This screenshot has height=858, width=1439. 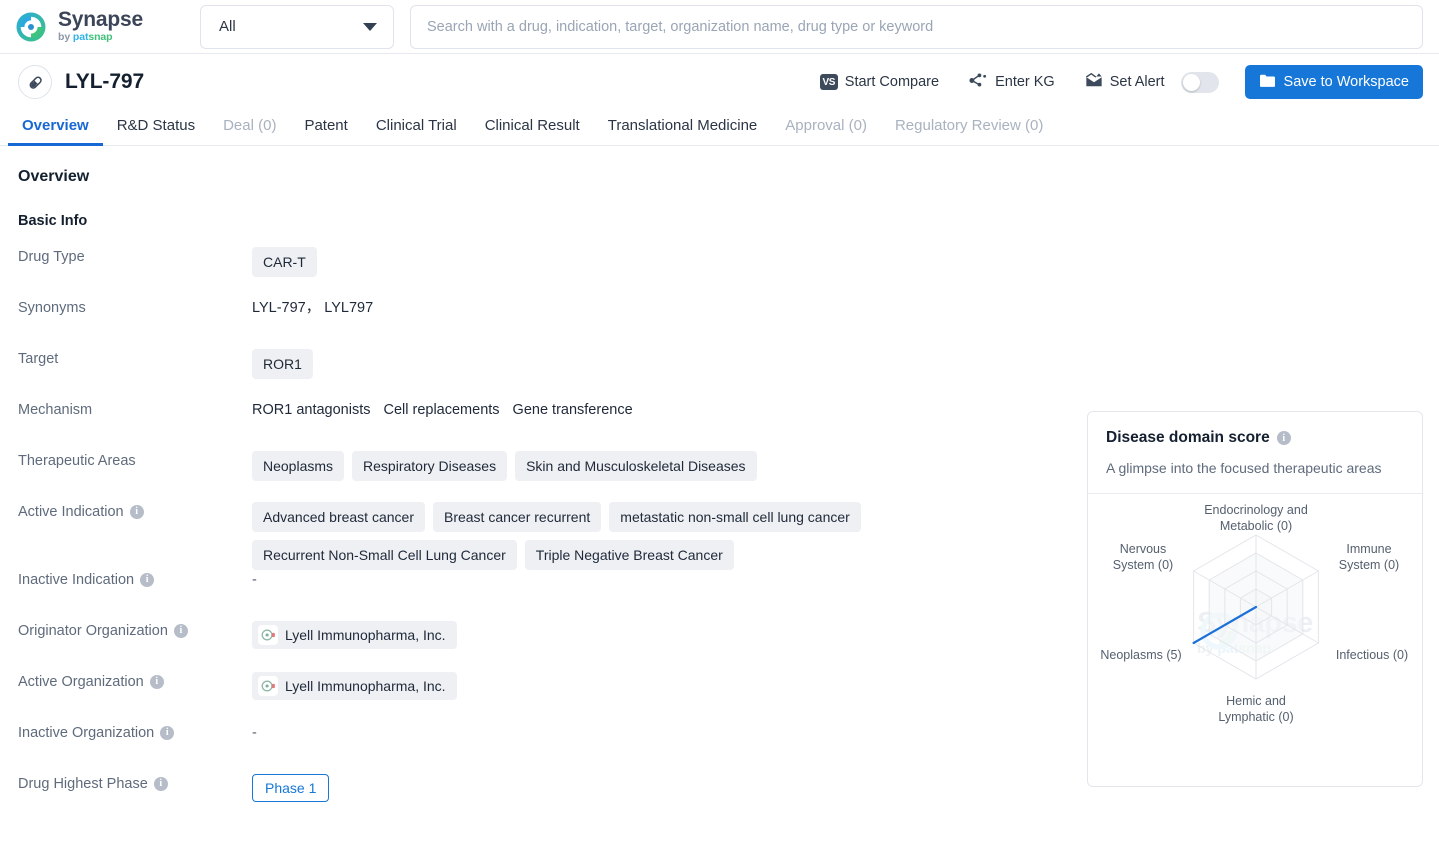 I want to click on tab-translational-medicine: Translational Medicine, so click(x=683, y=131).